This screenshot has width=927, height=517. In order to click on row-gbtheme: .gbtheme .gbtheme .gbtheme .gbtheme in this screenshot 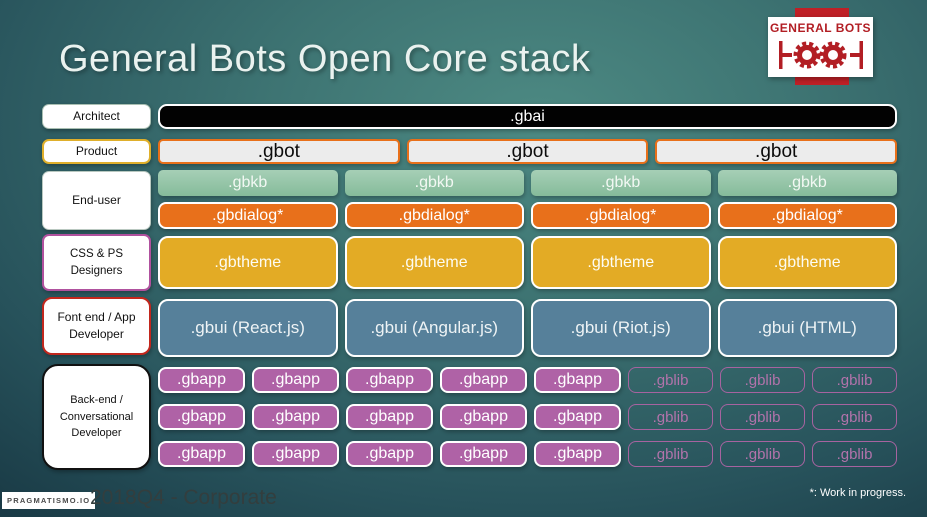, I will do `click(527, 262)`.